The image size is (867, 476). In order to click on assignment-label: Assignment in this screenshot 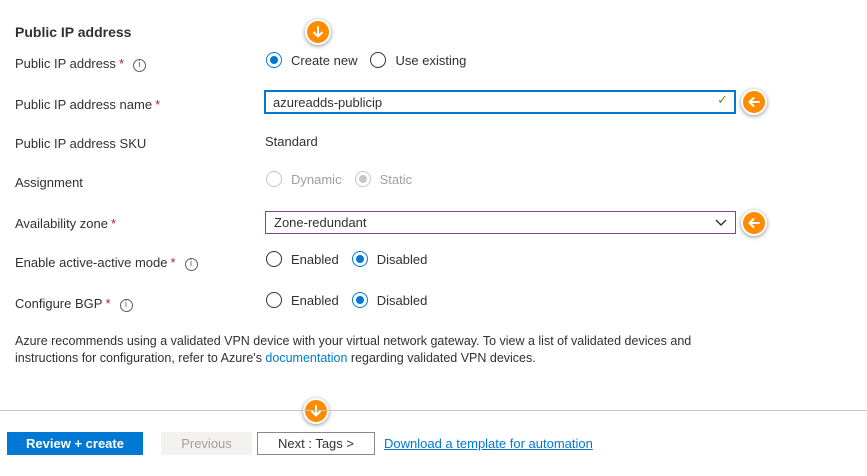, I will do `click(49, 182)`.